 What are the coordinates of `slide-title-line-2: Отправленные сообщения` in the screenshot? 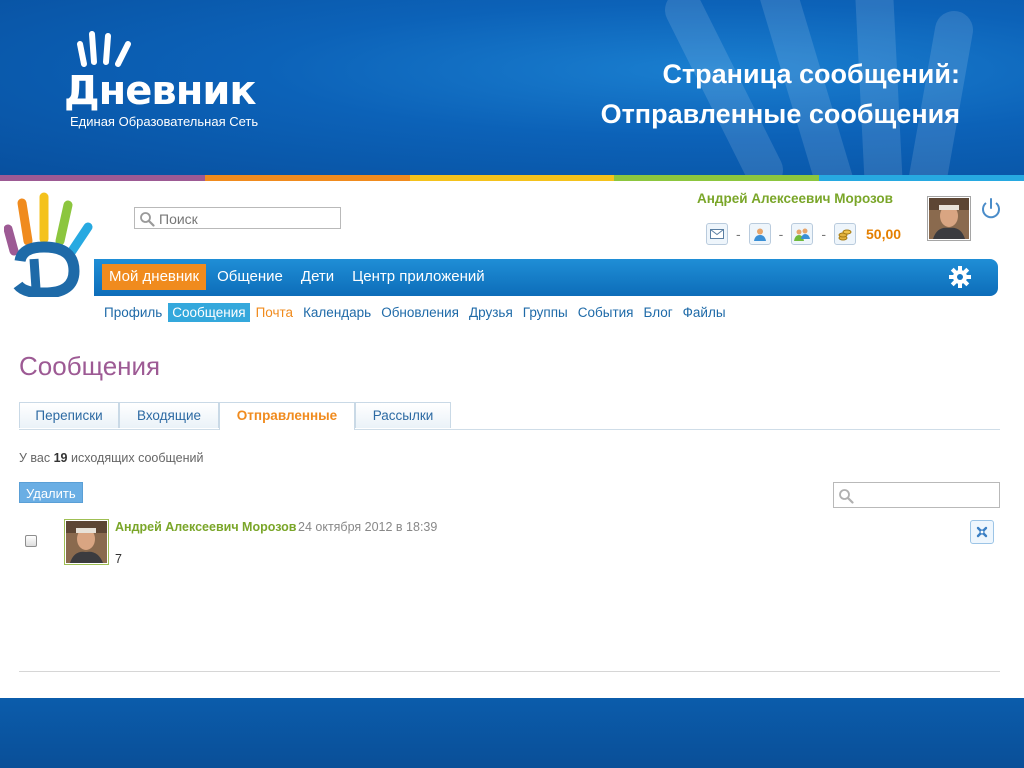 It's located at (780, 114).